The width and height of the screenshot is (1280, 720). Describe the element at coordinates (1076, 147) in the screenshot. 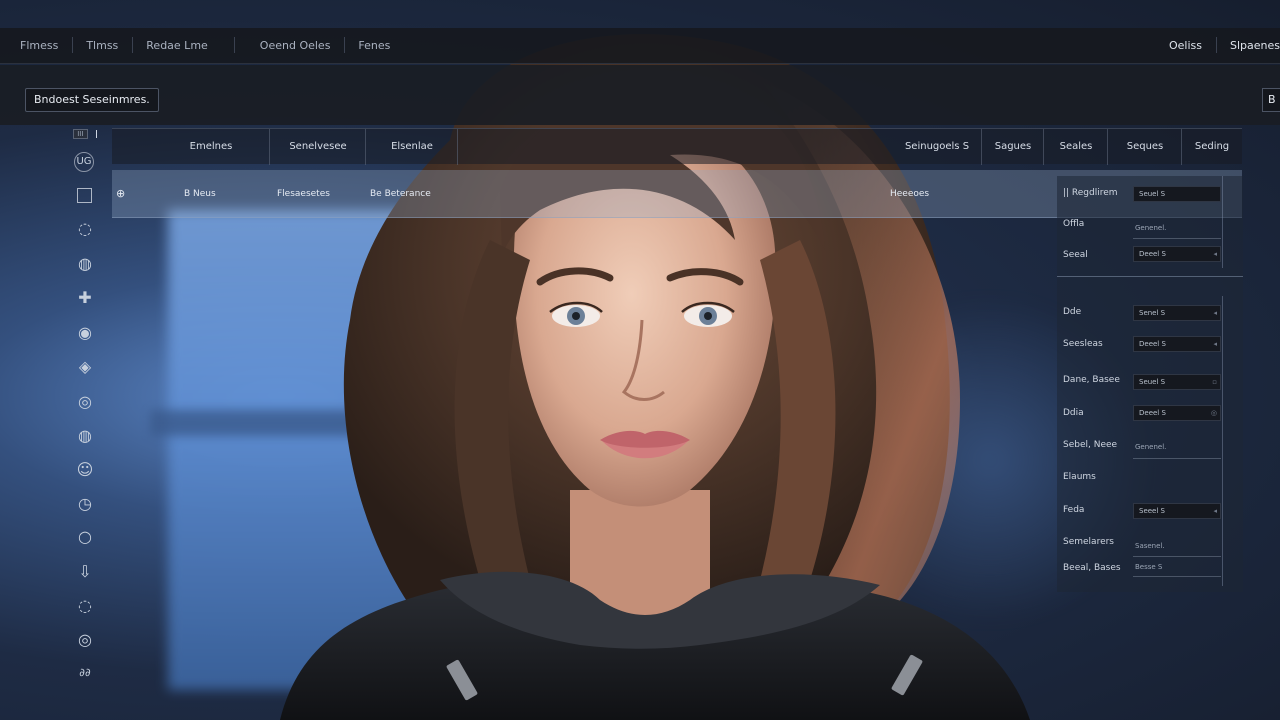

I see `column-header: Seales` at that location.